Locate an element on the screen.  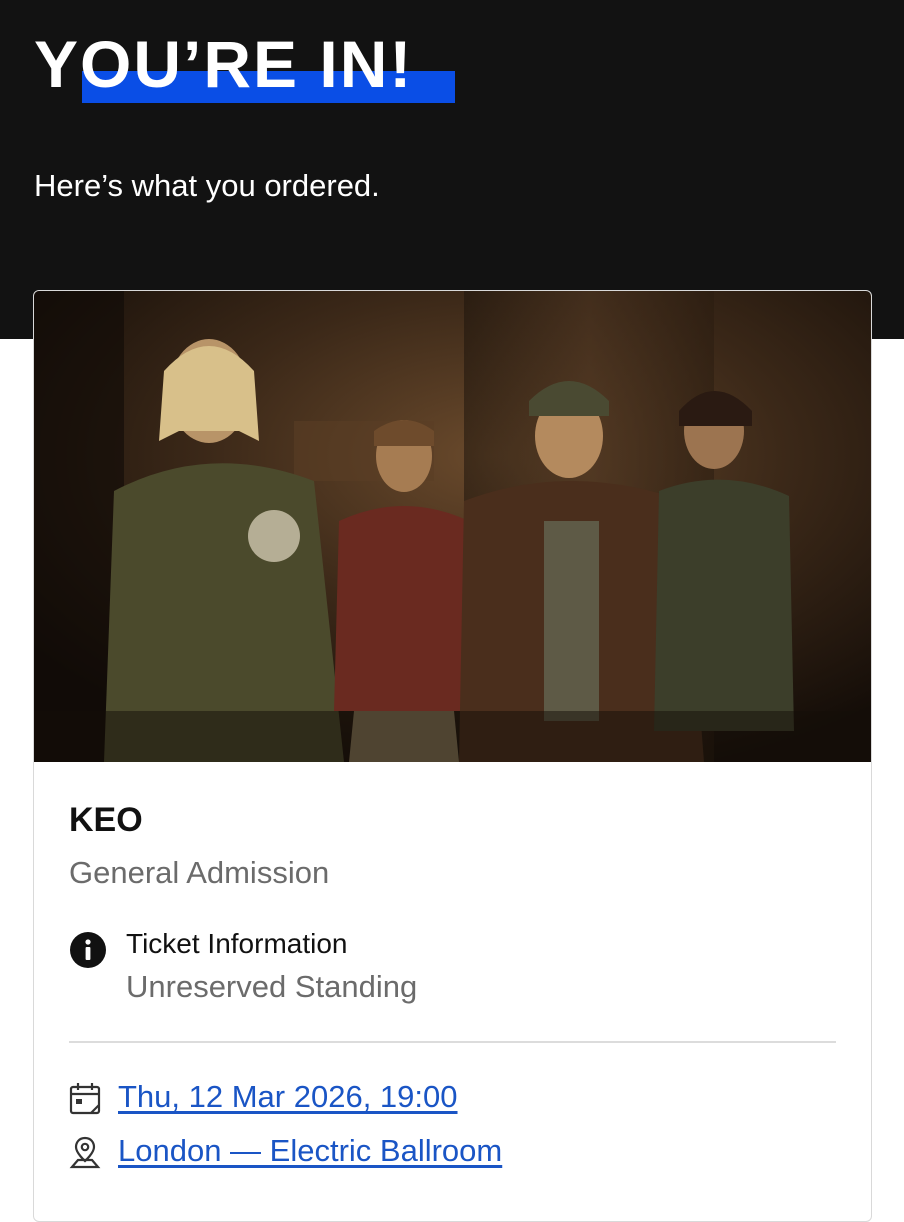
ticket-type: General Admission is located at coordinates (199, 872).